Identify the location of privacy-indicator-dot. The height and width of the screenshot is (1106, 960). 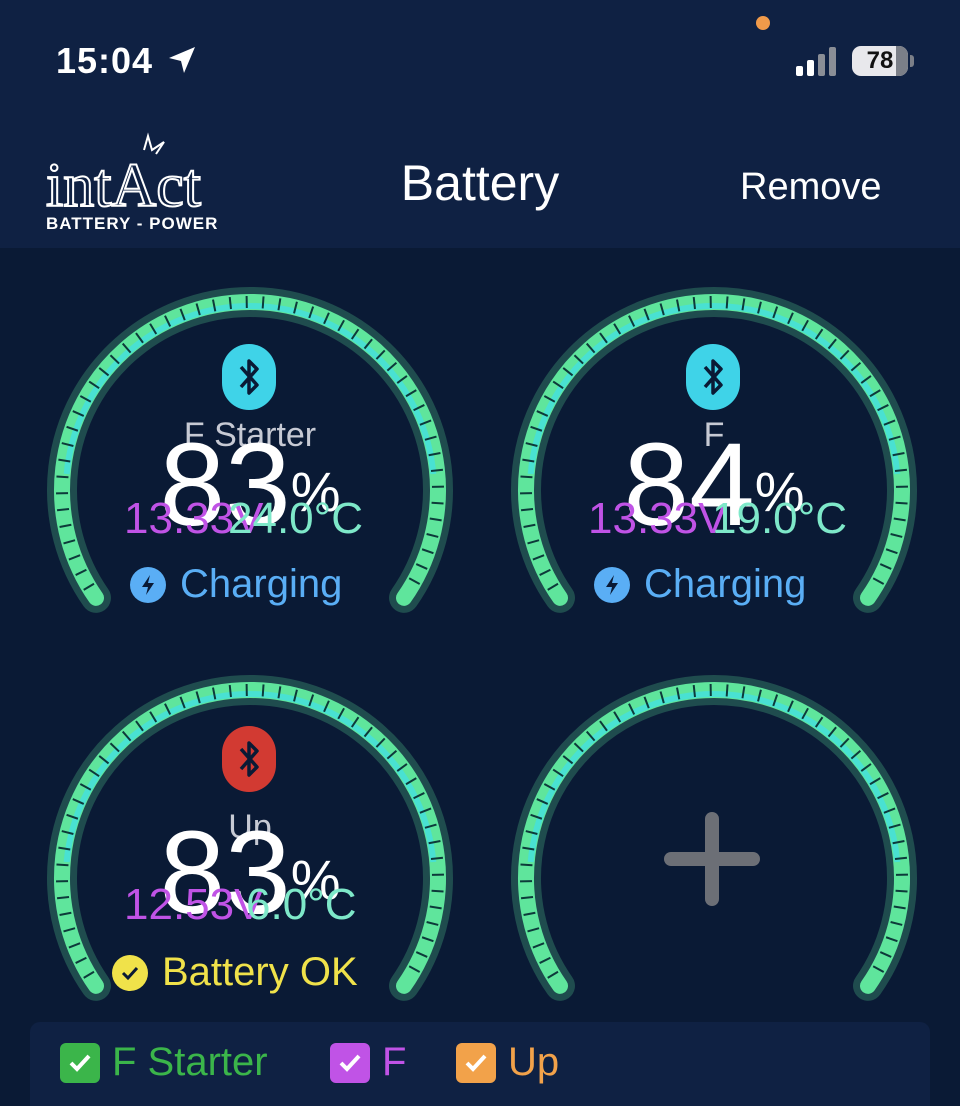
(763, 23).